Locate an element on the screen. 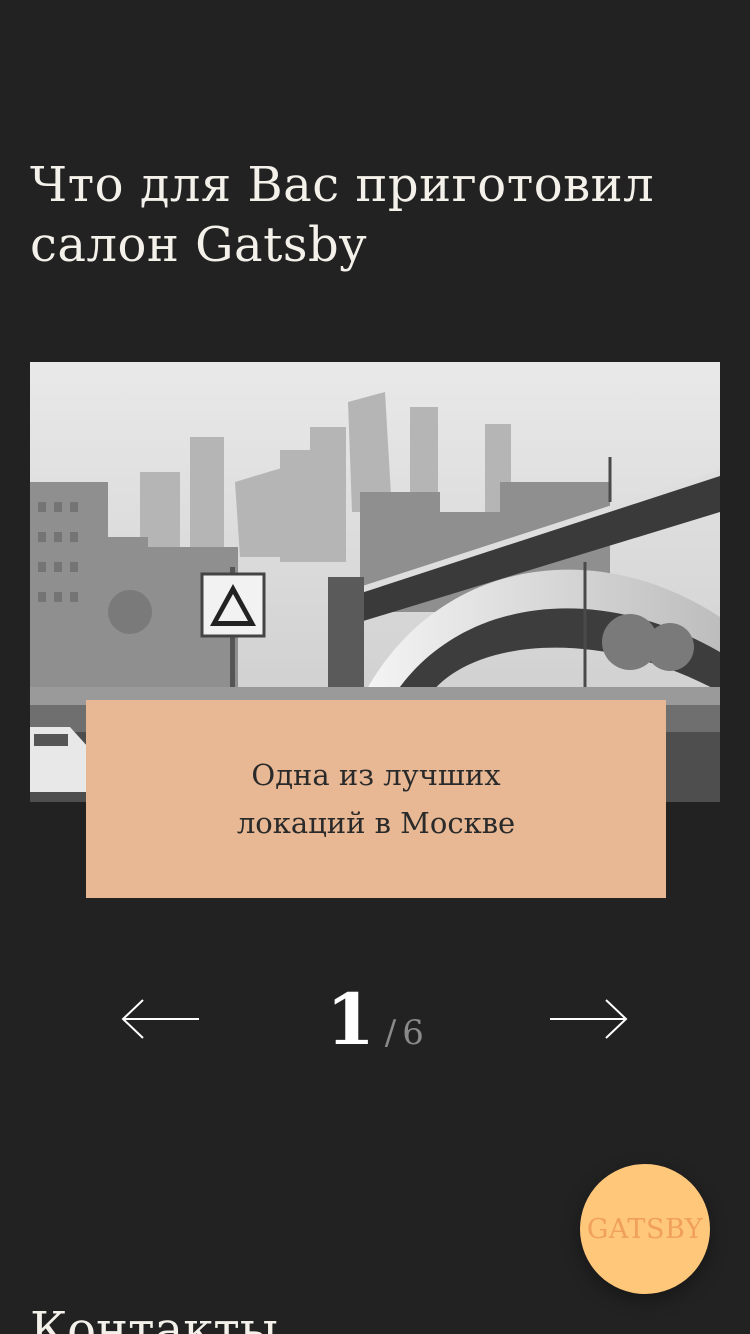 The height and width of the screenshot is (1334, 750). contacts-title: Контакты is located at coordinates (154, 1318).